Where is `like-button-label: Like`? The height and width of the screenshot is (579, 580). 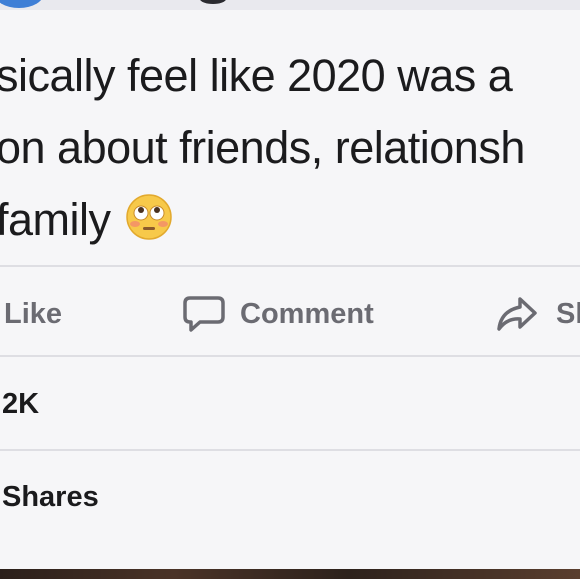 like-button-label: Like is located at coordinates (33, 313).